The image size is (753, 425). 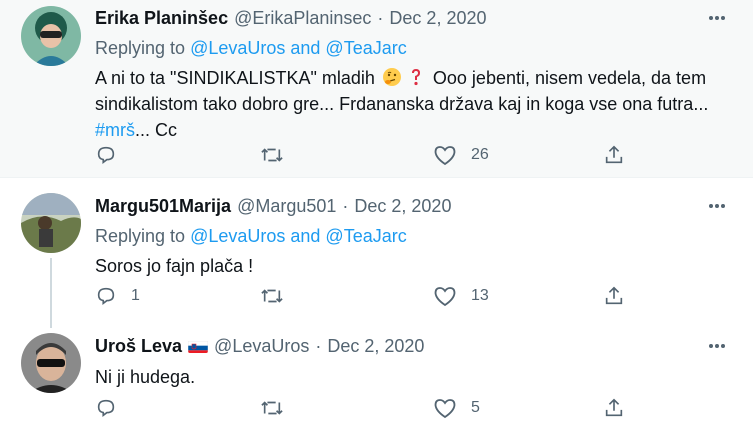 What do you see at coordinates (261, 346) in the screenshot?
I see `user-handle: @LevaUros` at bounding box center [261, 346].